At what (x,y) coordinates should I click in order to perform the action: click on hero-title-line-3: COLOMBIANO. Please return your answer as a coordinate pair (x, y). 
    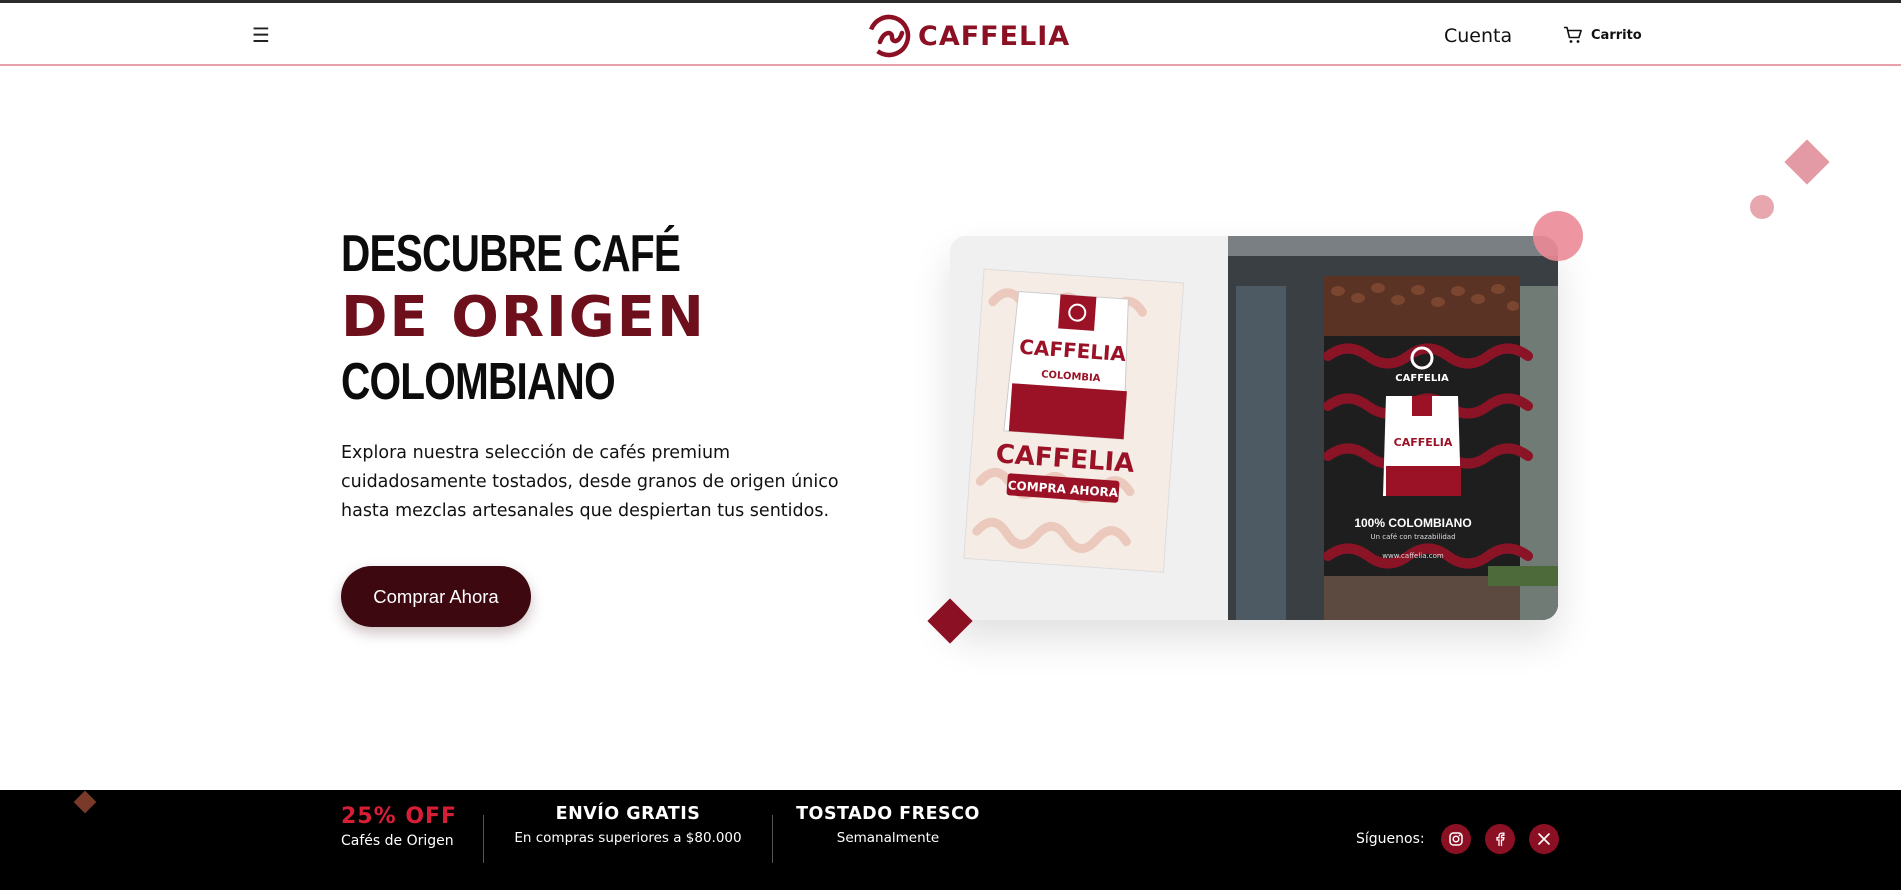
    Looking at the image, I should click on (478, 382).